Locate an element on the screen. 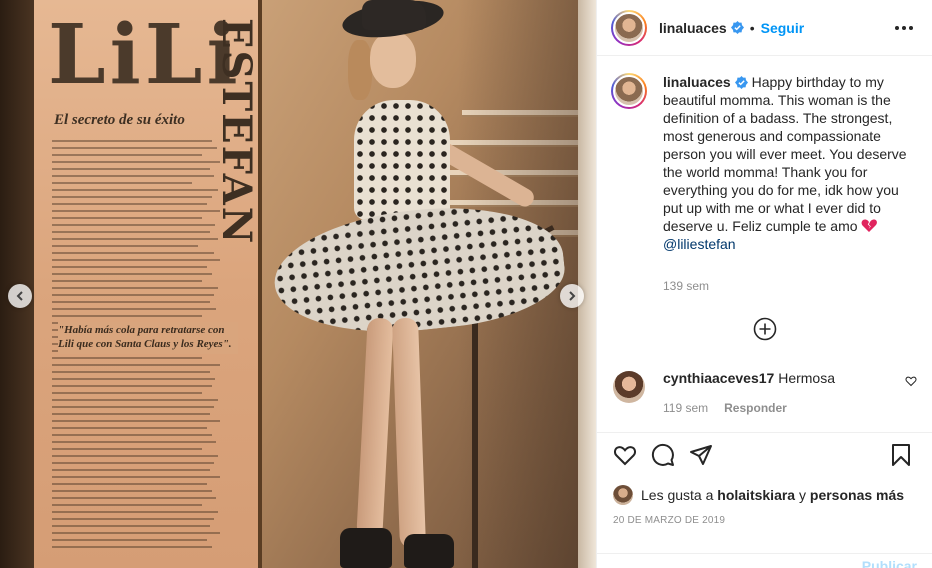  table-edge-right is located at coordinates (587, 284).